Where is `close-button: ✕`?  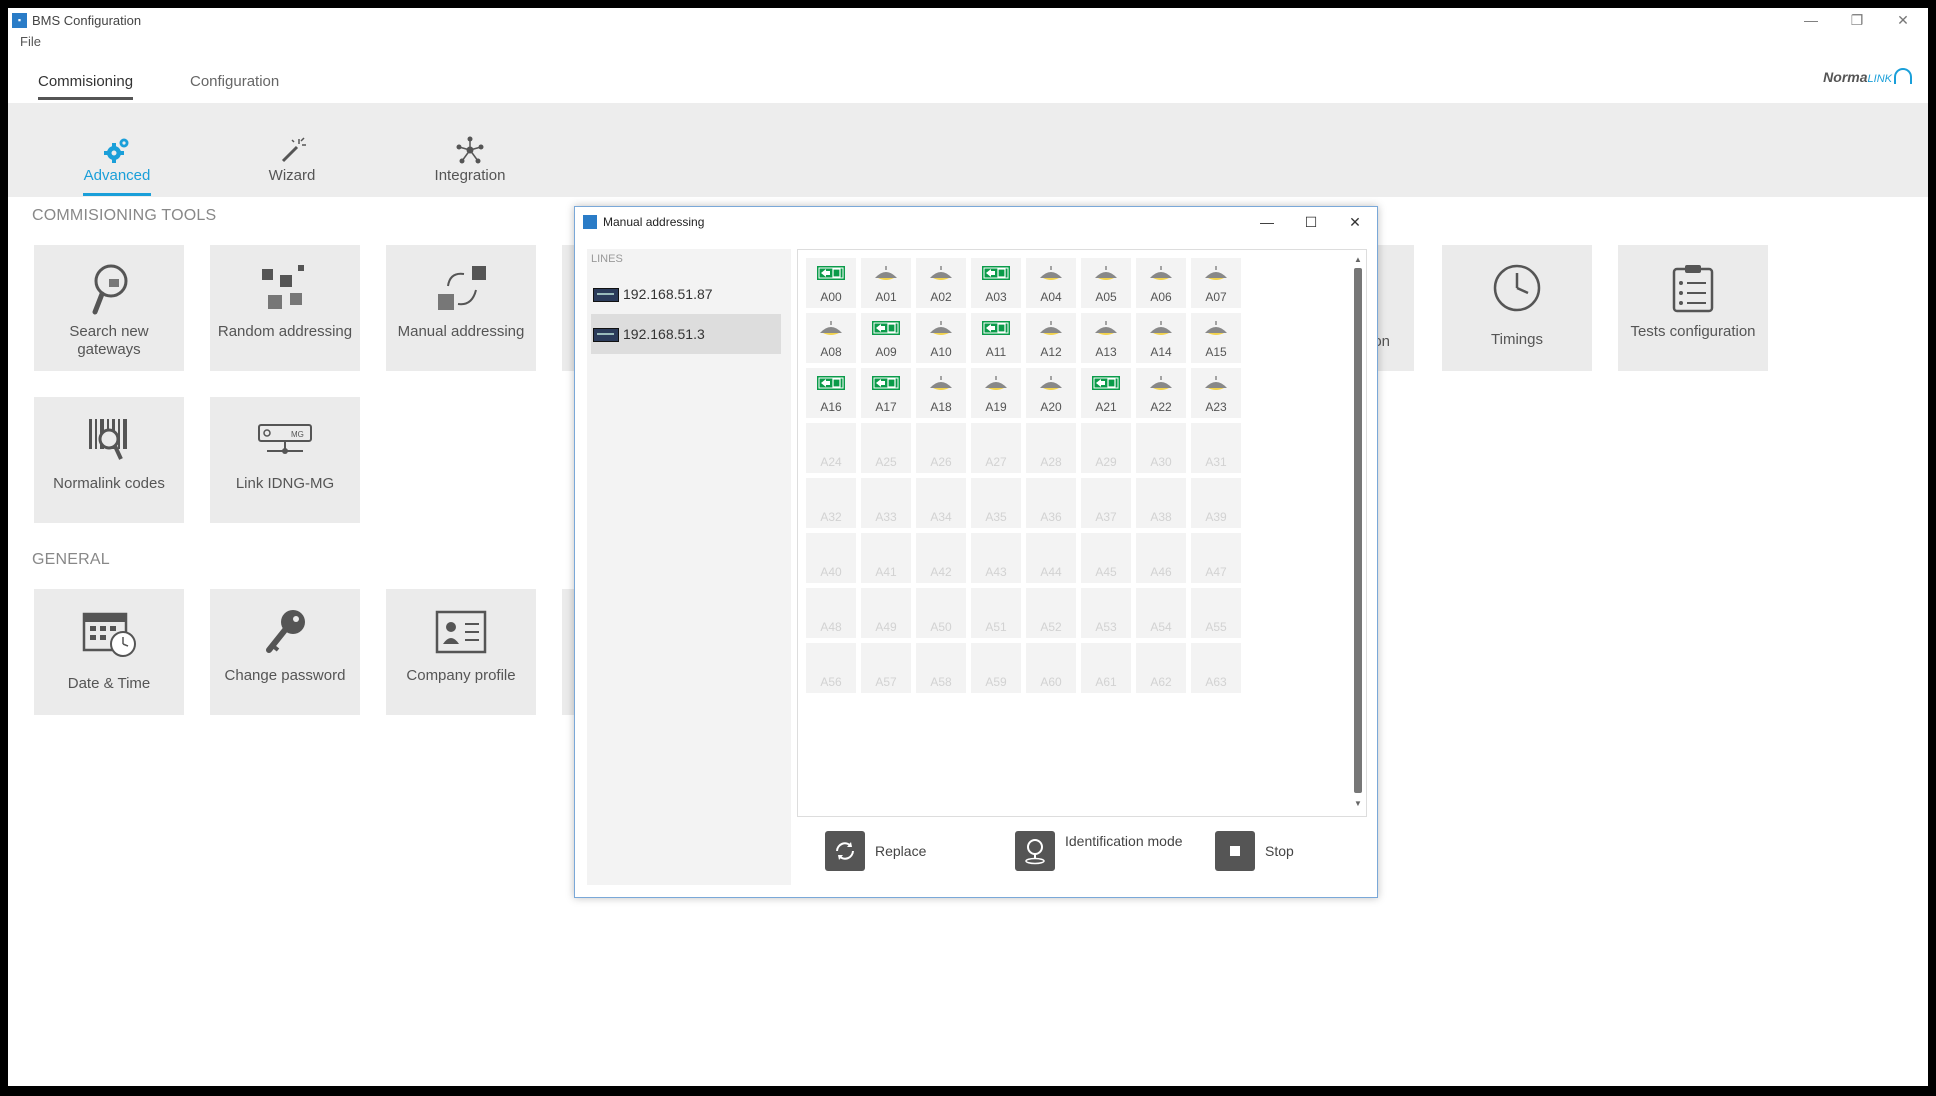 close-button: ✕ is located at coordinates (1903, 21).